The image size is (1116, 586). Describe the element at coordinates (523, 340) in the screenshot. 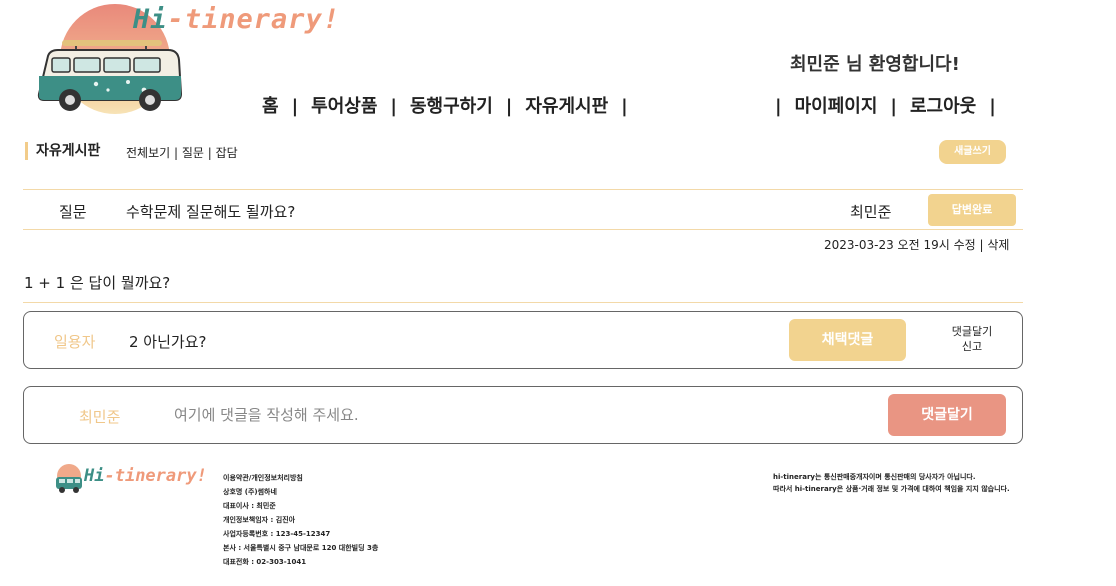

I see `comment-card: 일용자 2 아닌가요? 채택댓글 댓글달기 신고` at that location.